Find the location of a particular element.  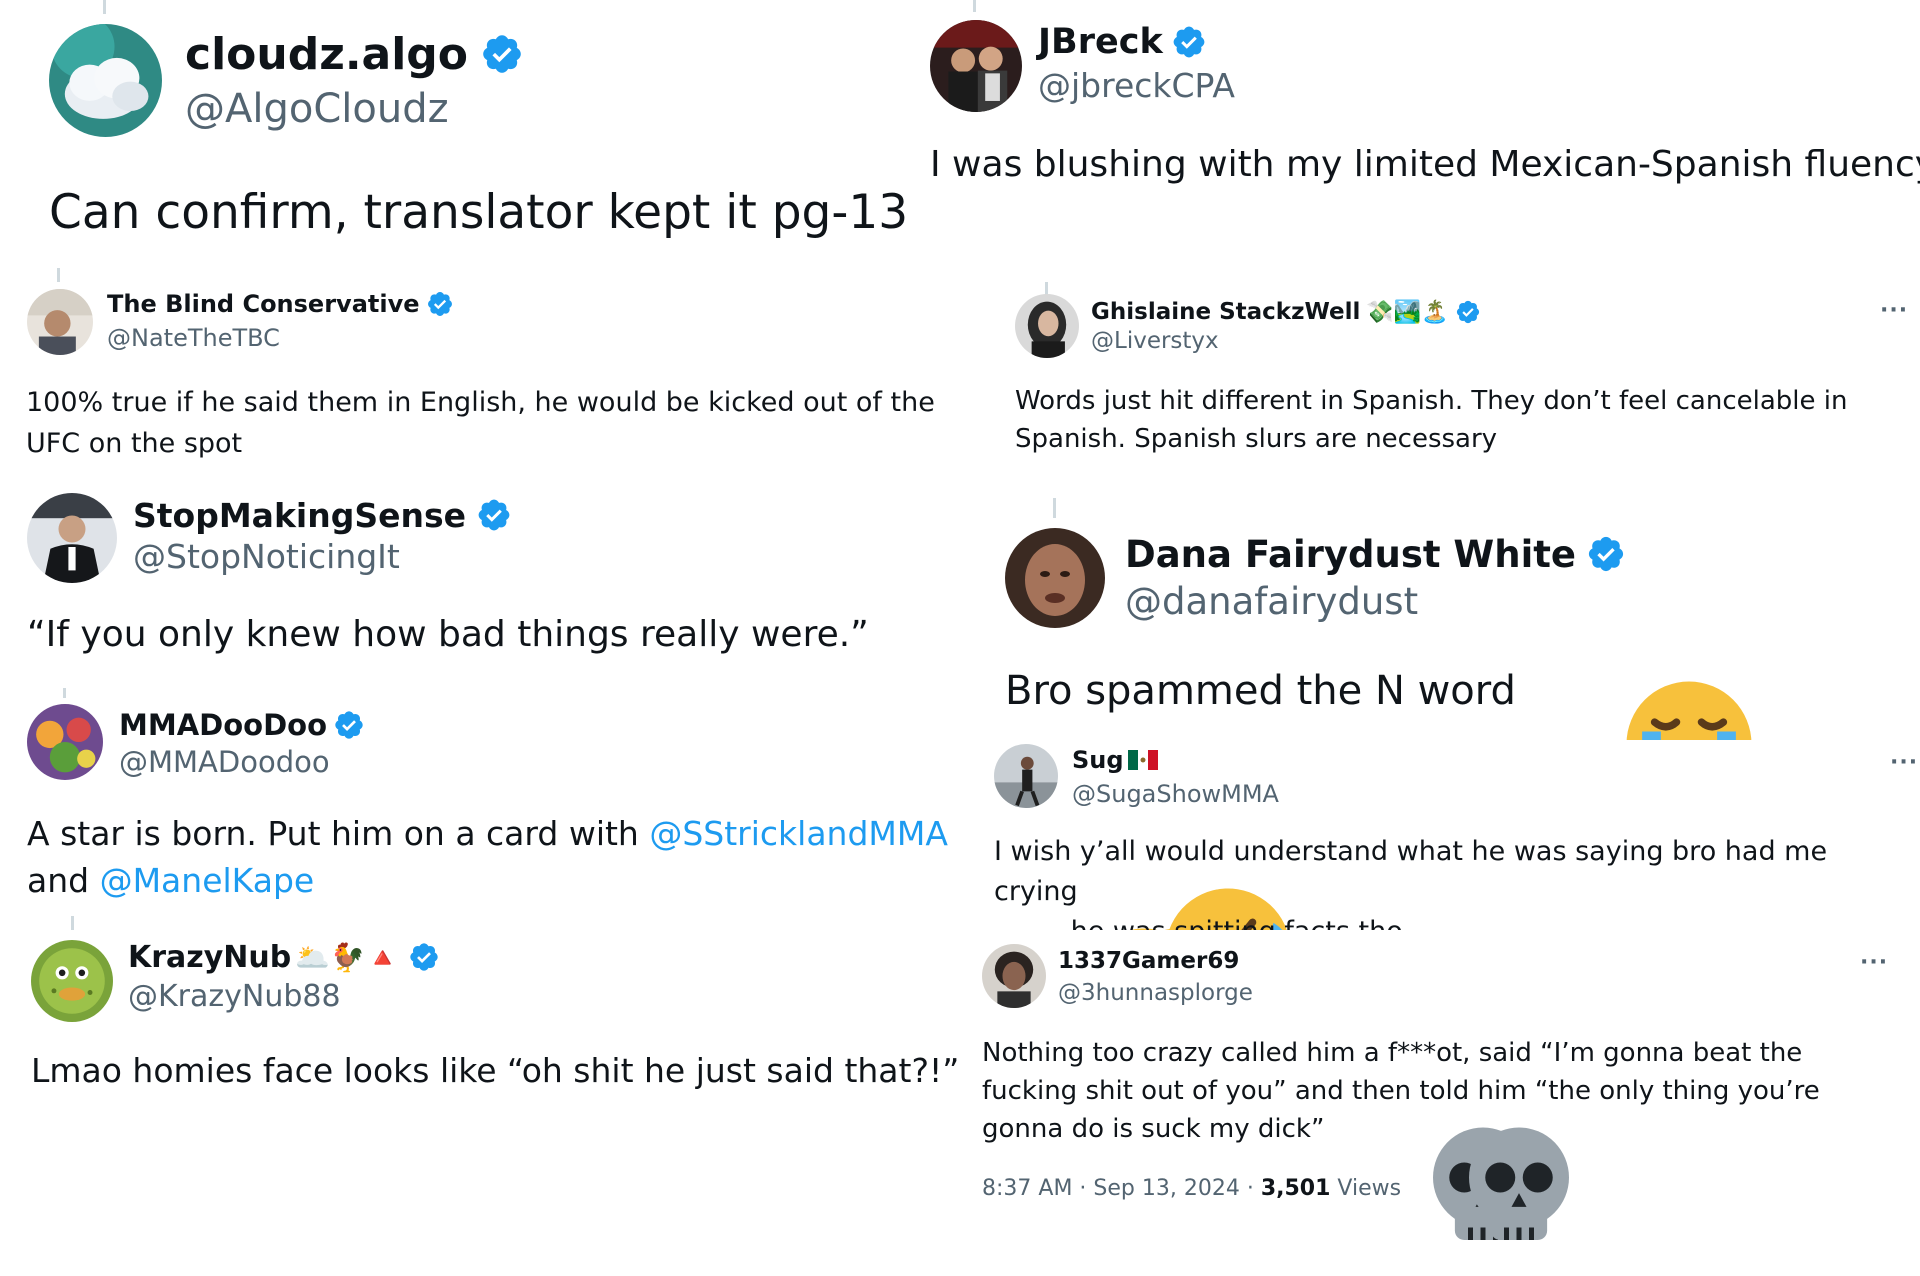

tweet-timestamp: 8:37 AM · Sep 13, 2024 · is located at coordinates (1121, 1188).